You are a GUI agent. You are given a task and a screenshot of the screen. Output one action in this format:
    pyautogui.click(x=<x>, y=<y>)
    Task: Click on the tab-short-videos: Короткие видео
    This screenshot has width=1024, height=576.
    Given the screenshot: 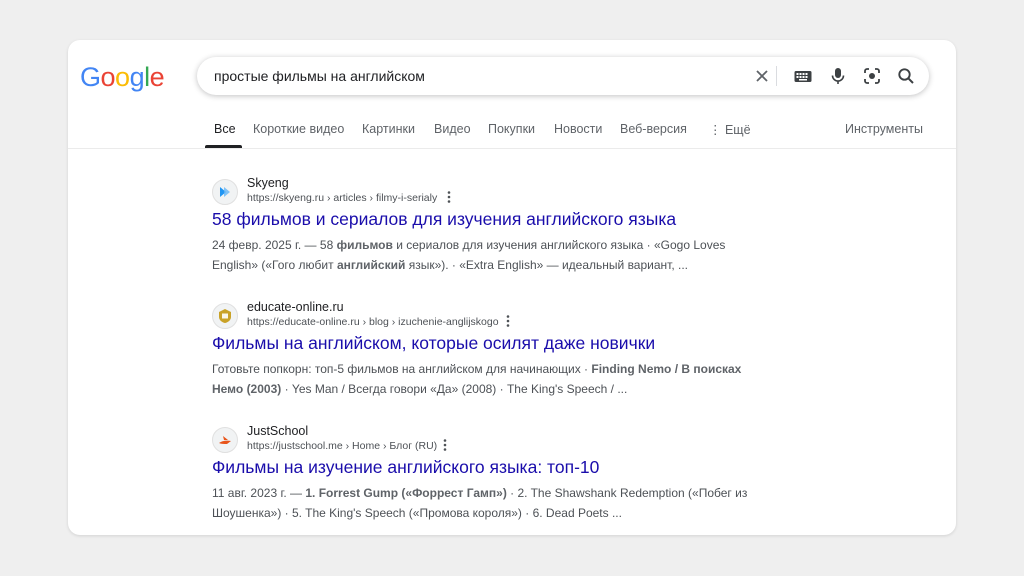 What is the action you would take?
    pyautogui.click(x=298, y=129)
    